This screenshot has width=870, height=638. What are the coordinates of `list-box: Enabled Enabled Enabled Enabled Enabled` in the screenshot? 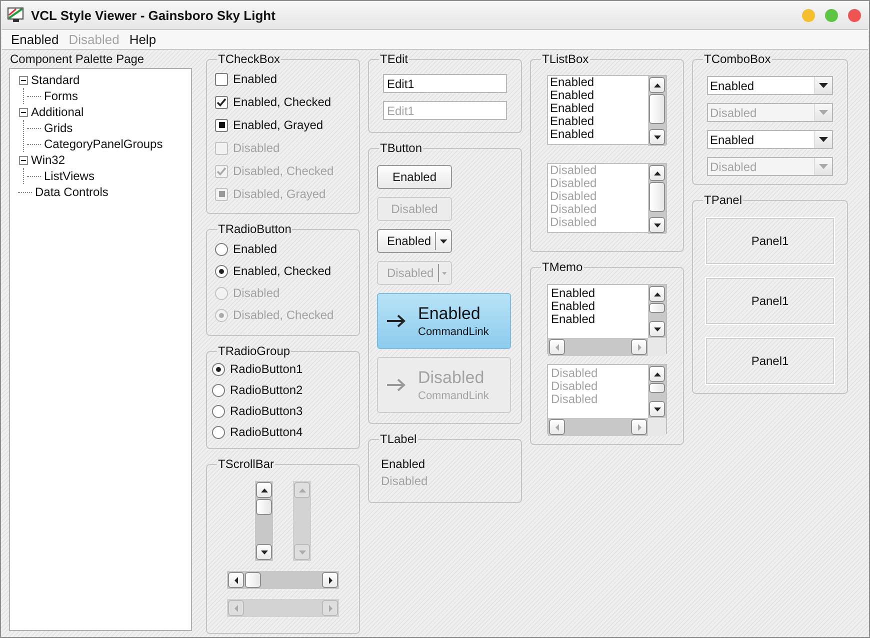 It's located at (607, 110).